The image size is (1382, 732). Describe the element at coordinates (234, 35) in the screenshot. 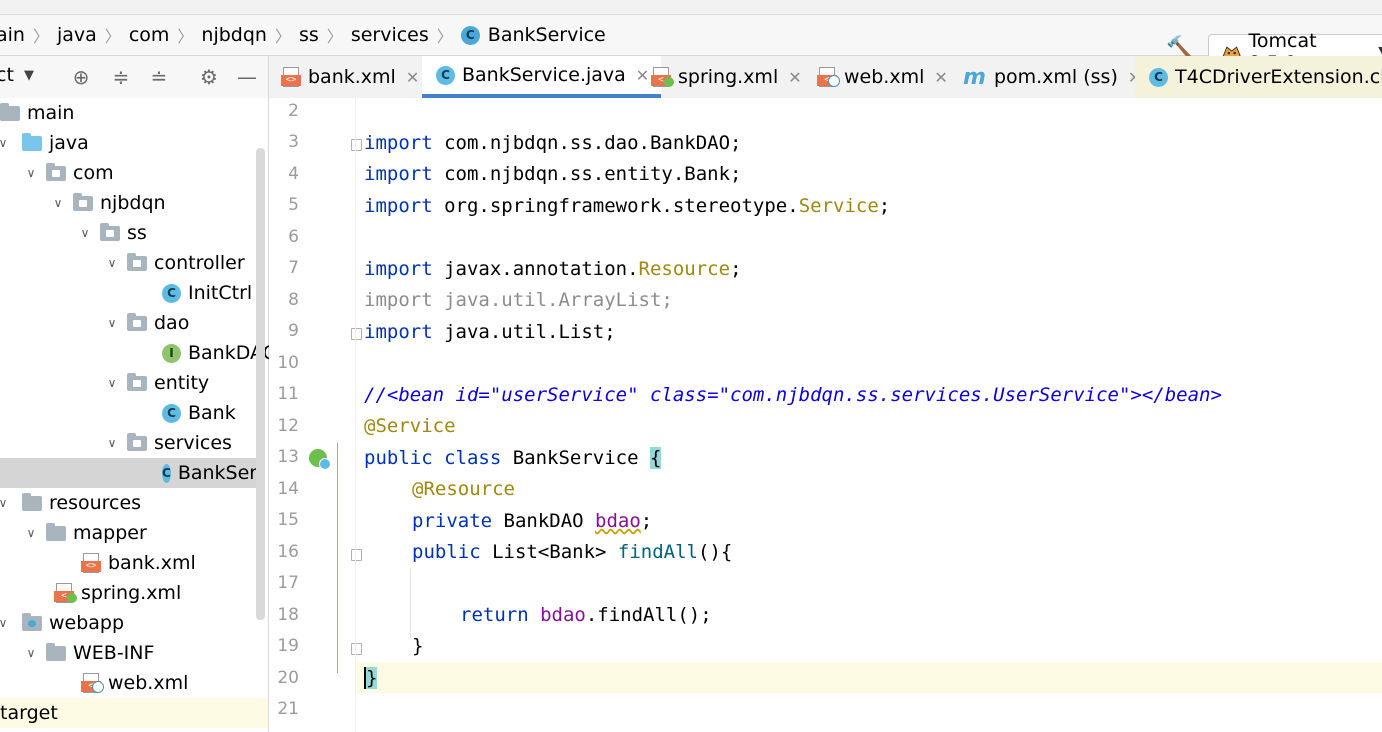

I see `breadcrumb-item: njbdqn` at that location.